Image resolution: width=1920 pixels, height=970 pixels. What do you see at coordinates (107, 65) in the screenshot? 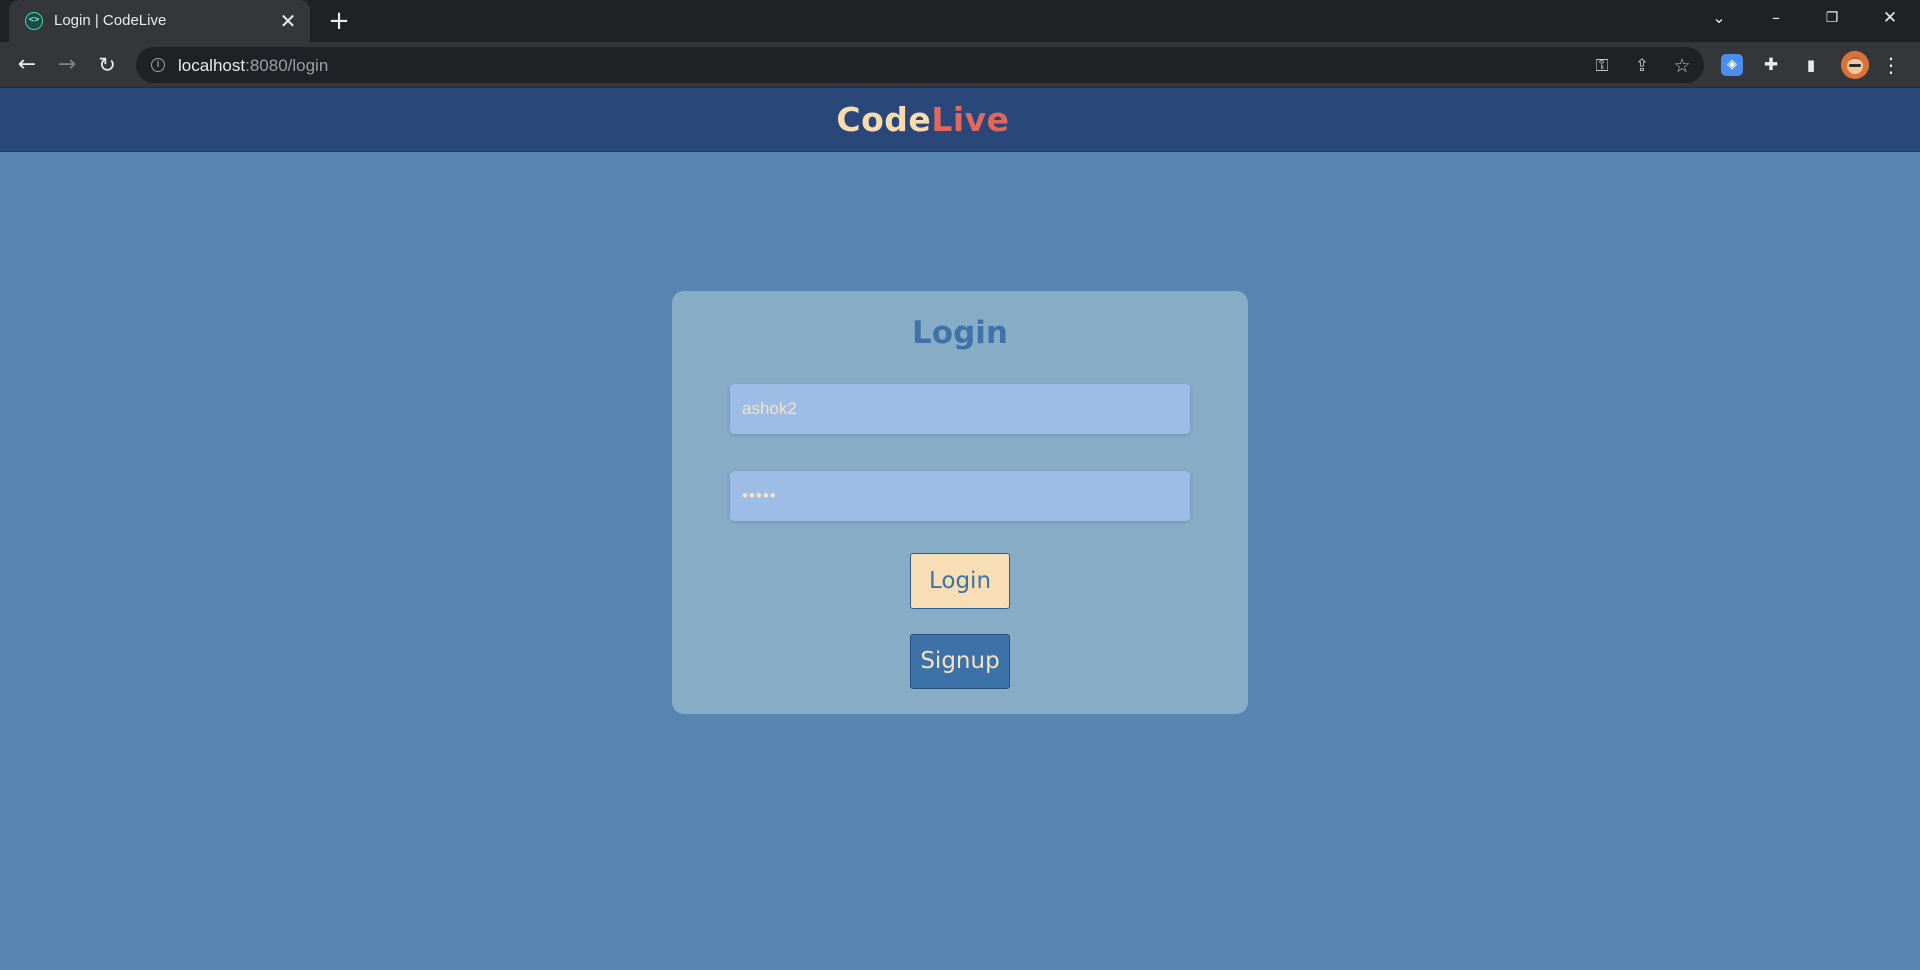
I see `reload-icon: ↻` at bounding box center [107, 65].